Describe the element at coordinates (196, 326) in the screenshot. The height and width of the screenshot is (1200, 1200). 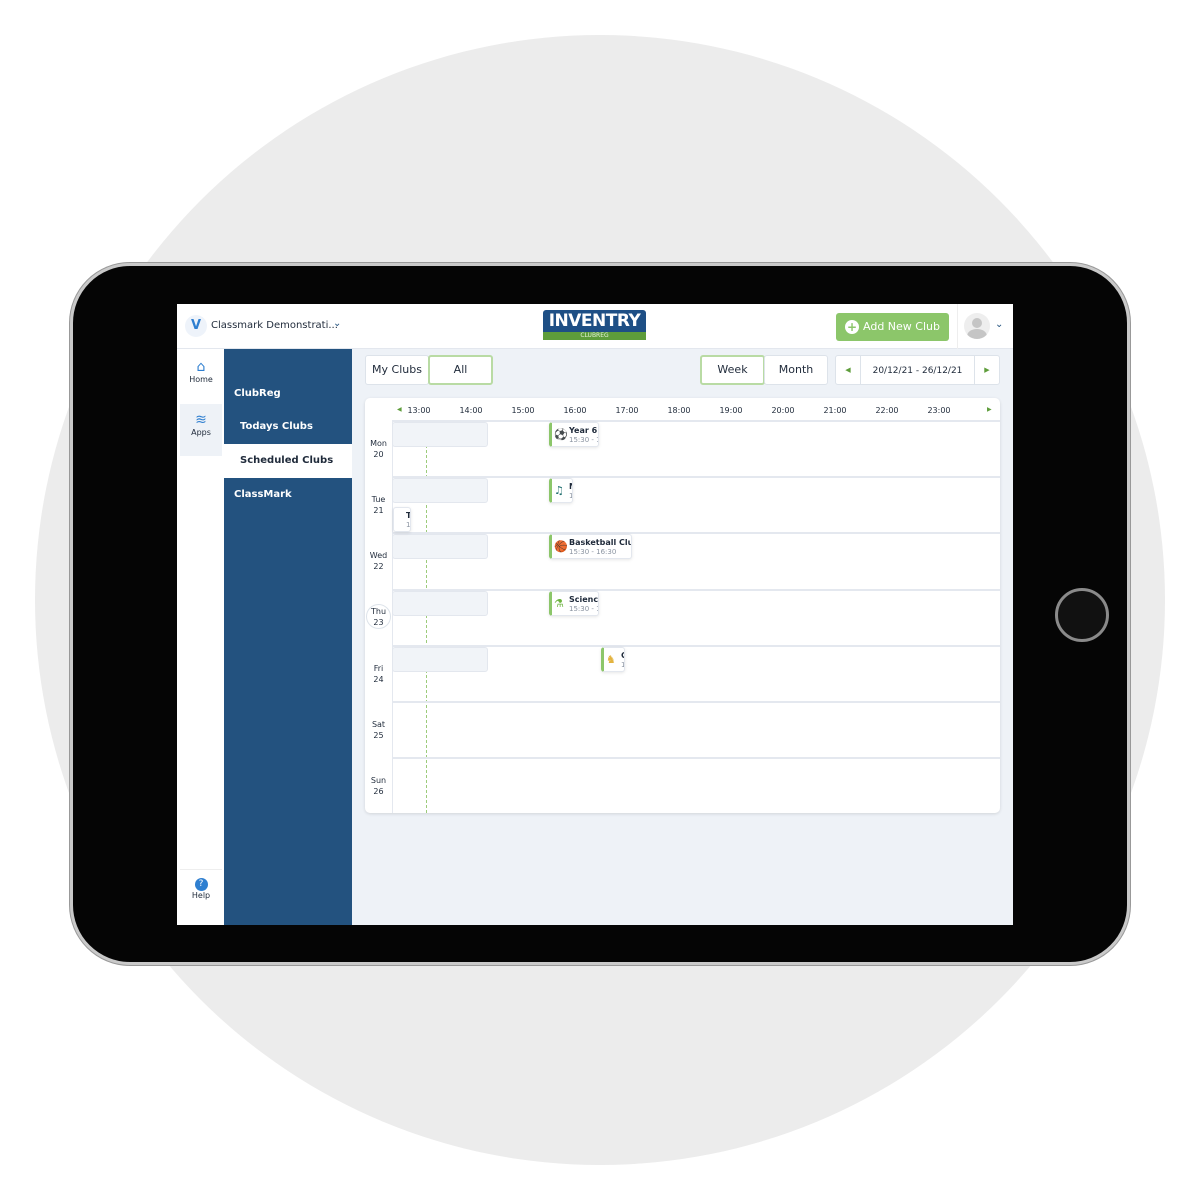
I see `org-logo: V` at that location.